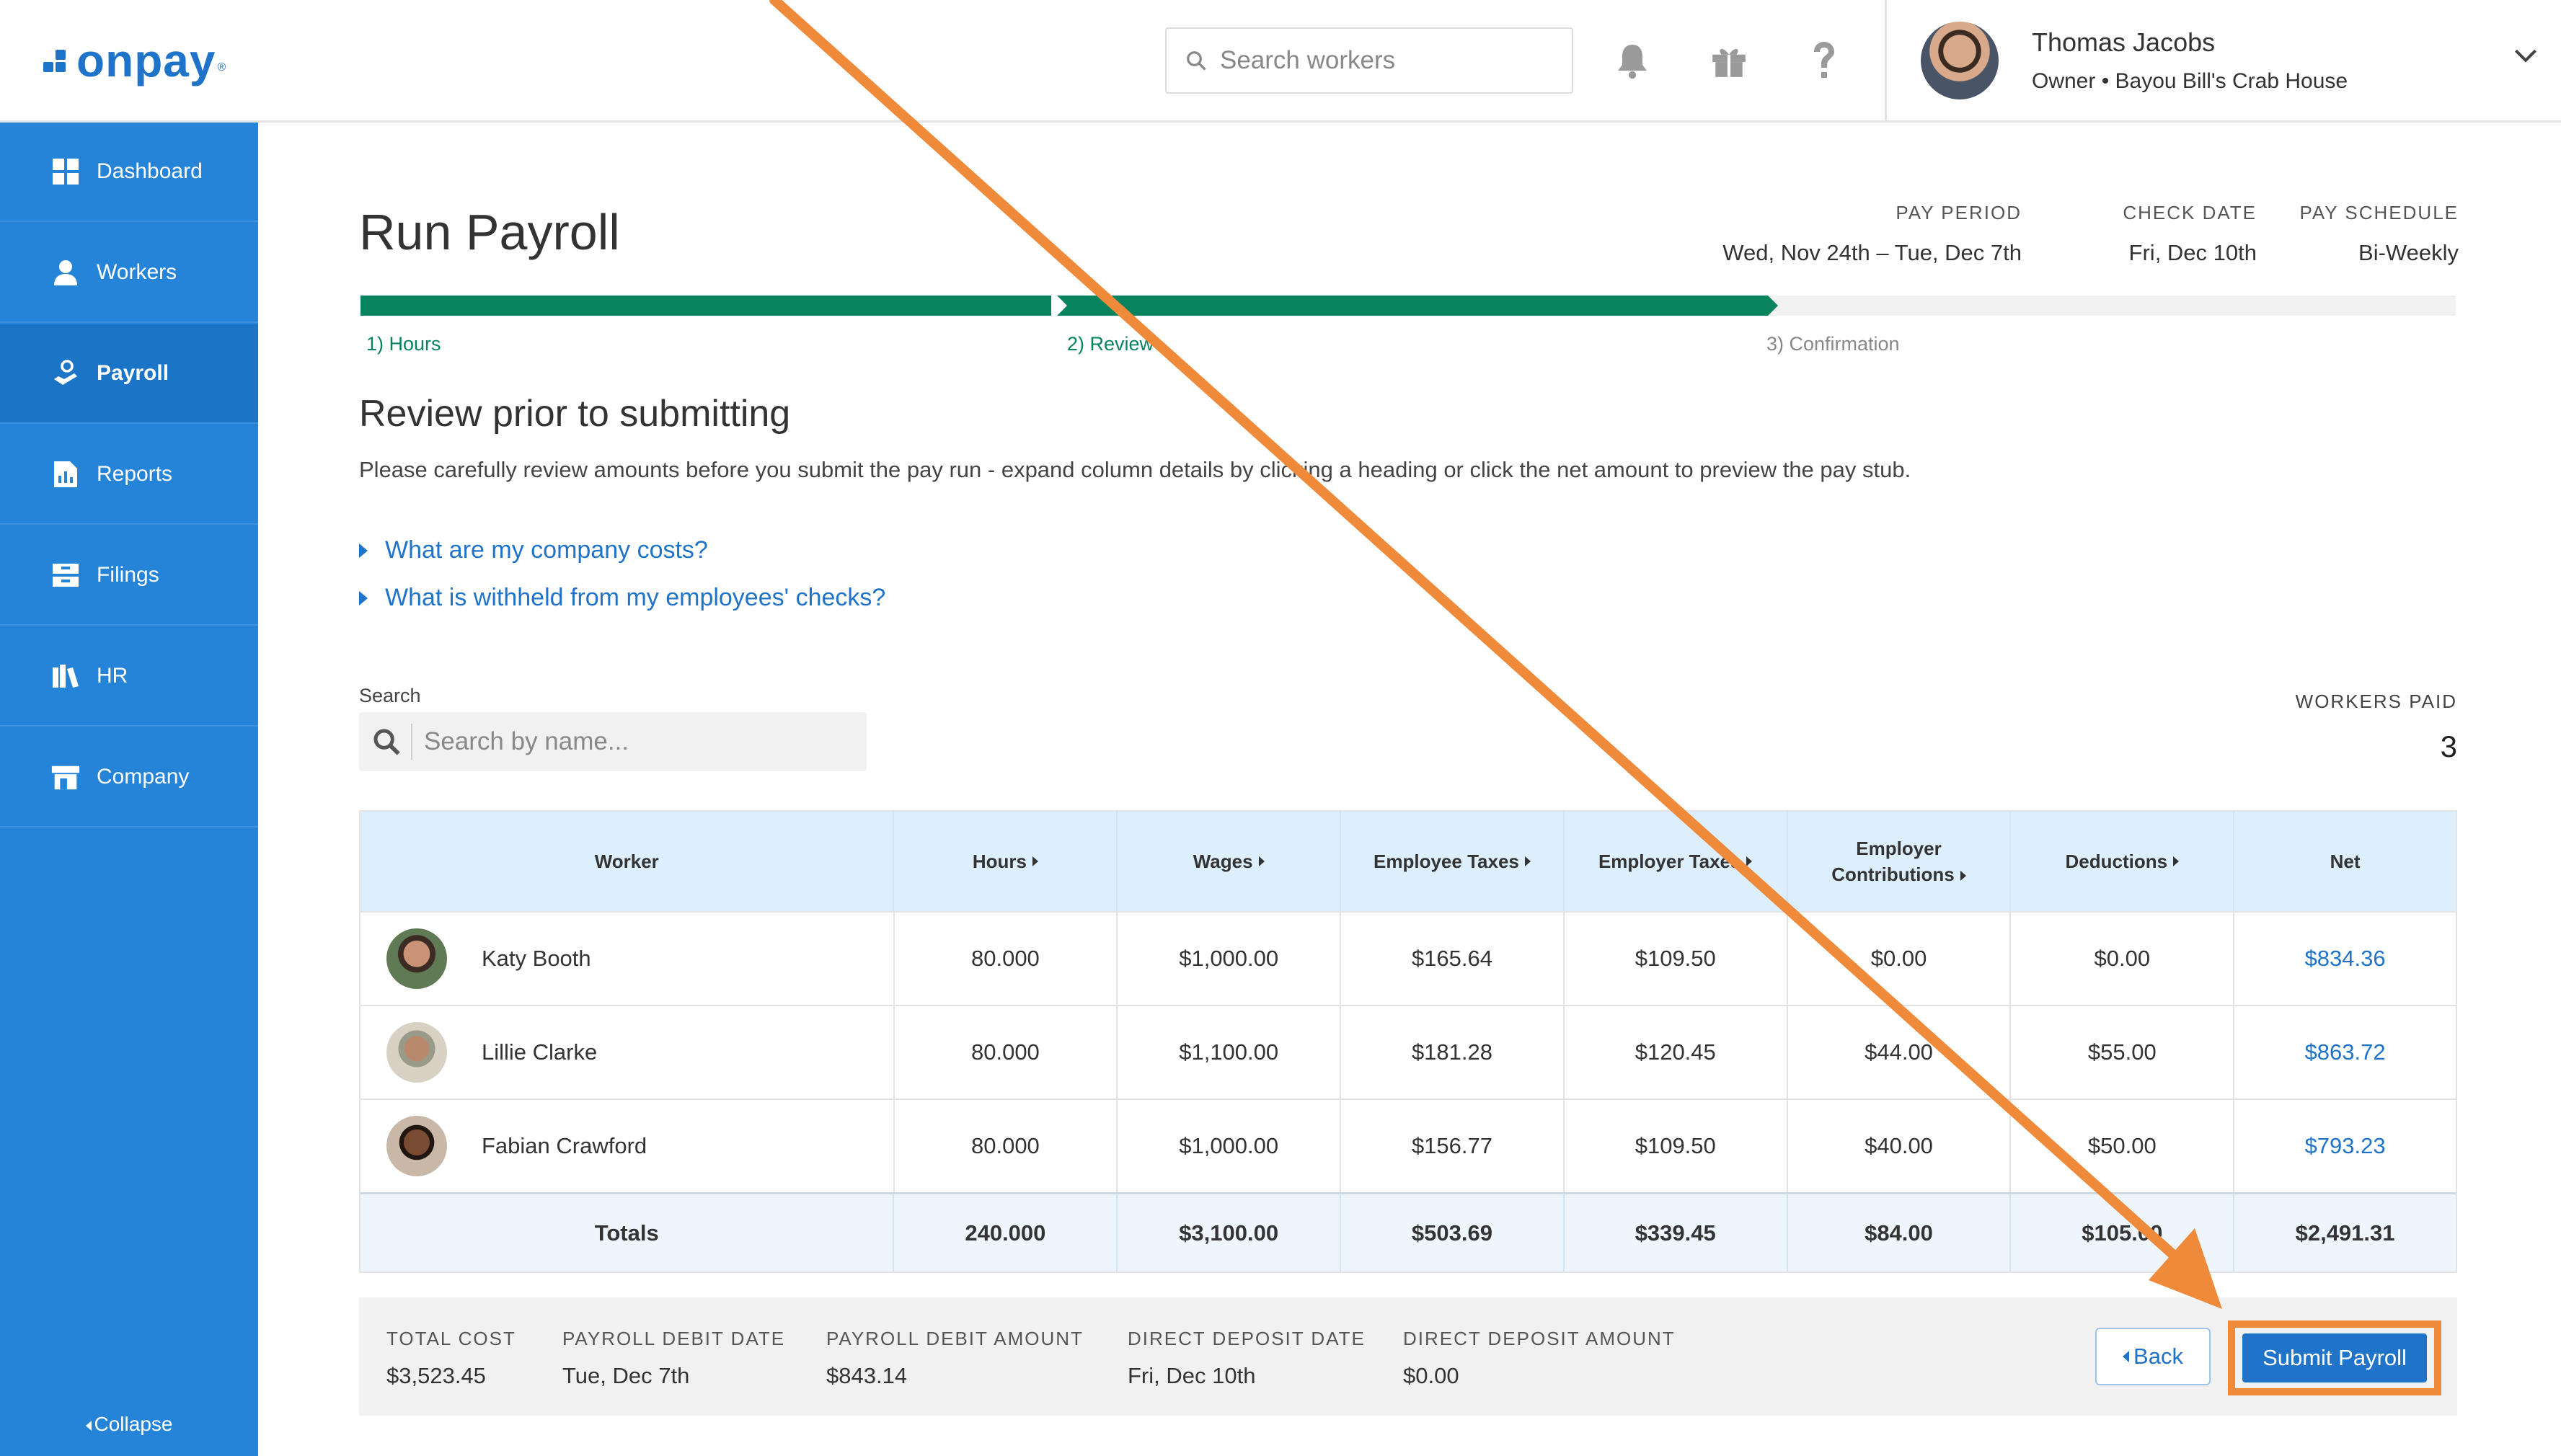  Describe the element at coordinates (999, 861) in the screenshot. I see `column-header-label: Hours` at that location.